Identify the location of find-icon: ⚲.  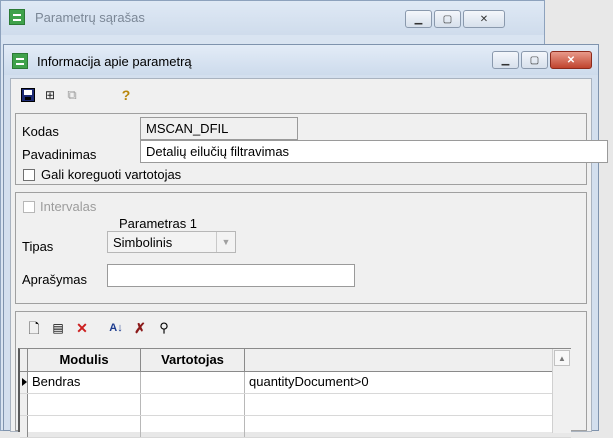
(164, 327).